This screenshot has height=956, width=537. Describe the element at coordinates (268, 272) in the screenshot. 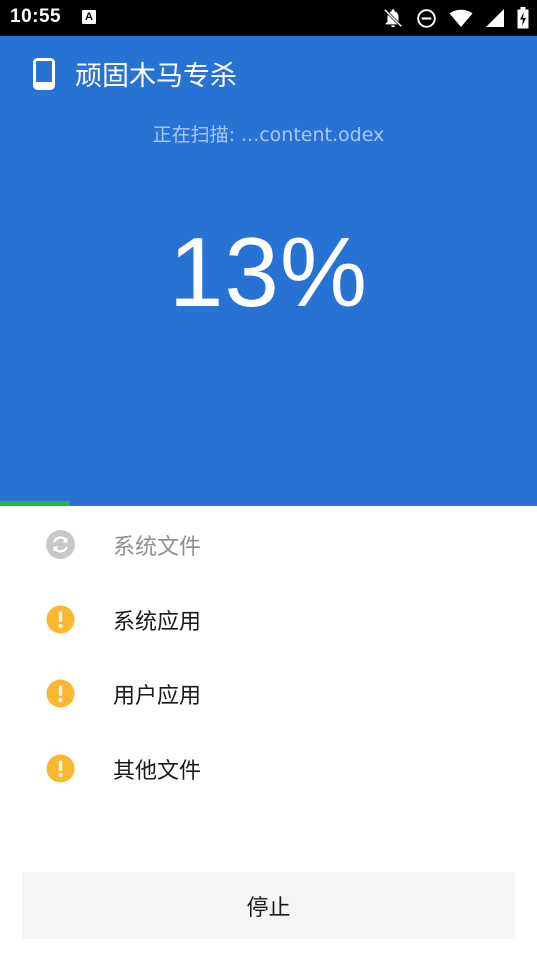

I see `scan-percent: 13%` at that location.